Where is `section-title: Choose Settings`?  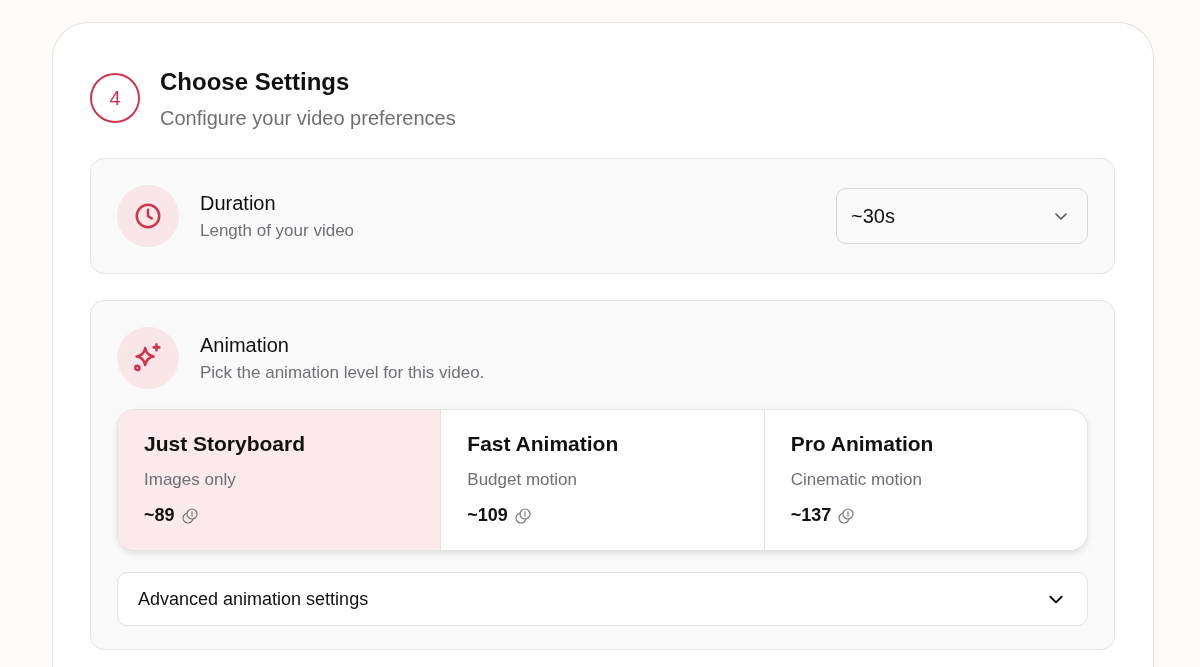 section-title: Choose Settings is located at coordinates (255, 82).